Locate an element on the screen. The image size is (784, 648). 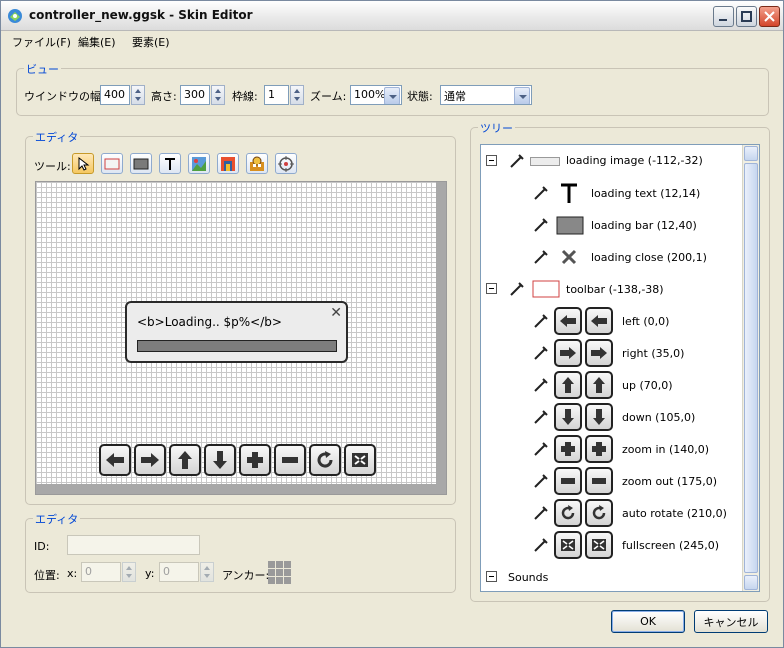
canvas-fullscreen-button is located at coordinates (360, 460).